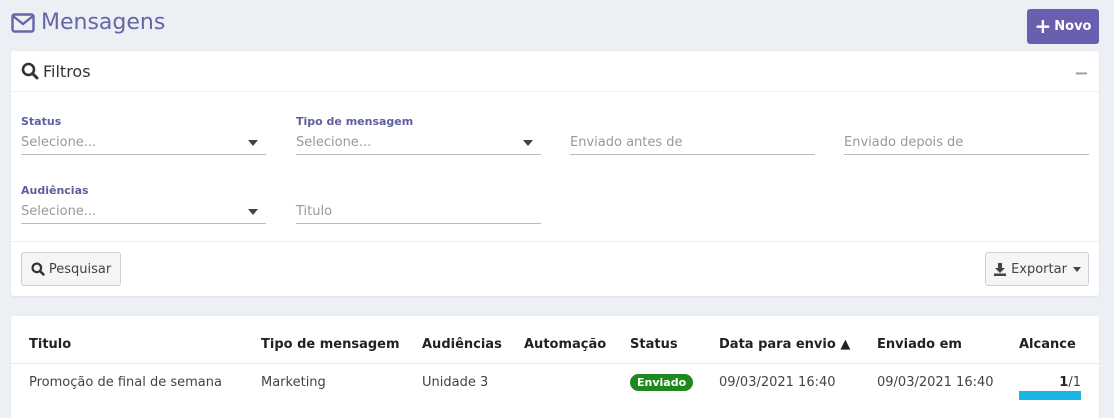  What do you see at coordinates (293, 382) in the screenshot?
I see `cell-type: Marketing` at bounding box center [293, 382].